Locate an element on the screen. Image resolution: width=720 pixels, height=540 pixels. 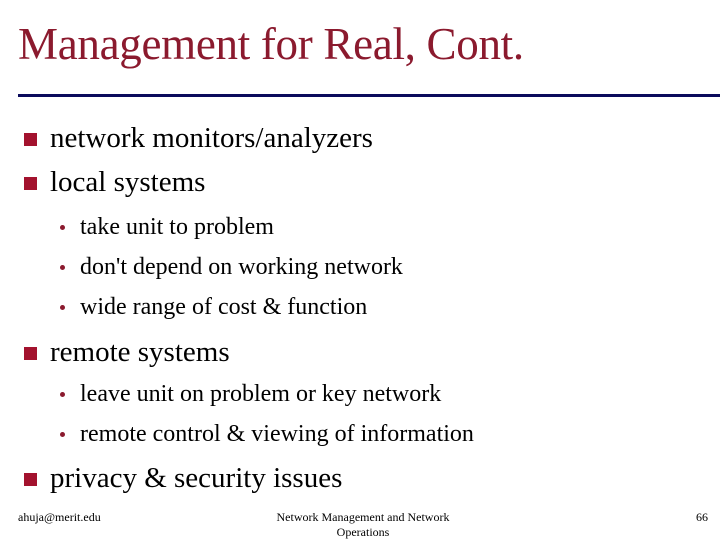
sub-bullet-item: leave unit on problem or key network is located at coordinates (251, 394).